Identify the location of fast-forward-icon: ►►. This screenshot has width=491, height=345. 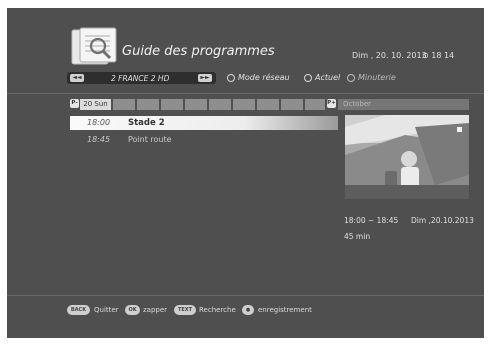
(205, 78).